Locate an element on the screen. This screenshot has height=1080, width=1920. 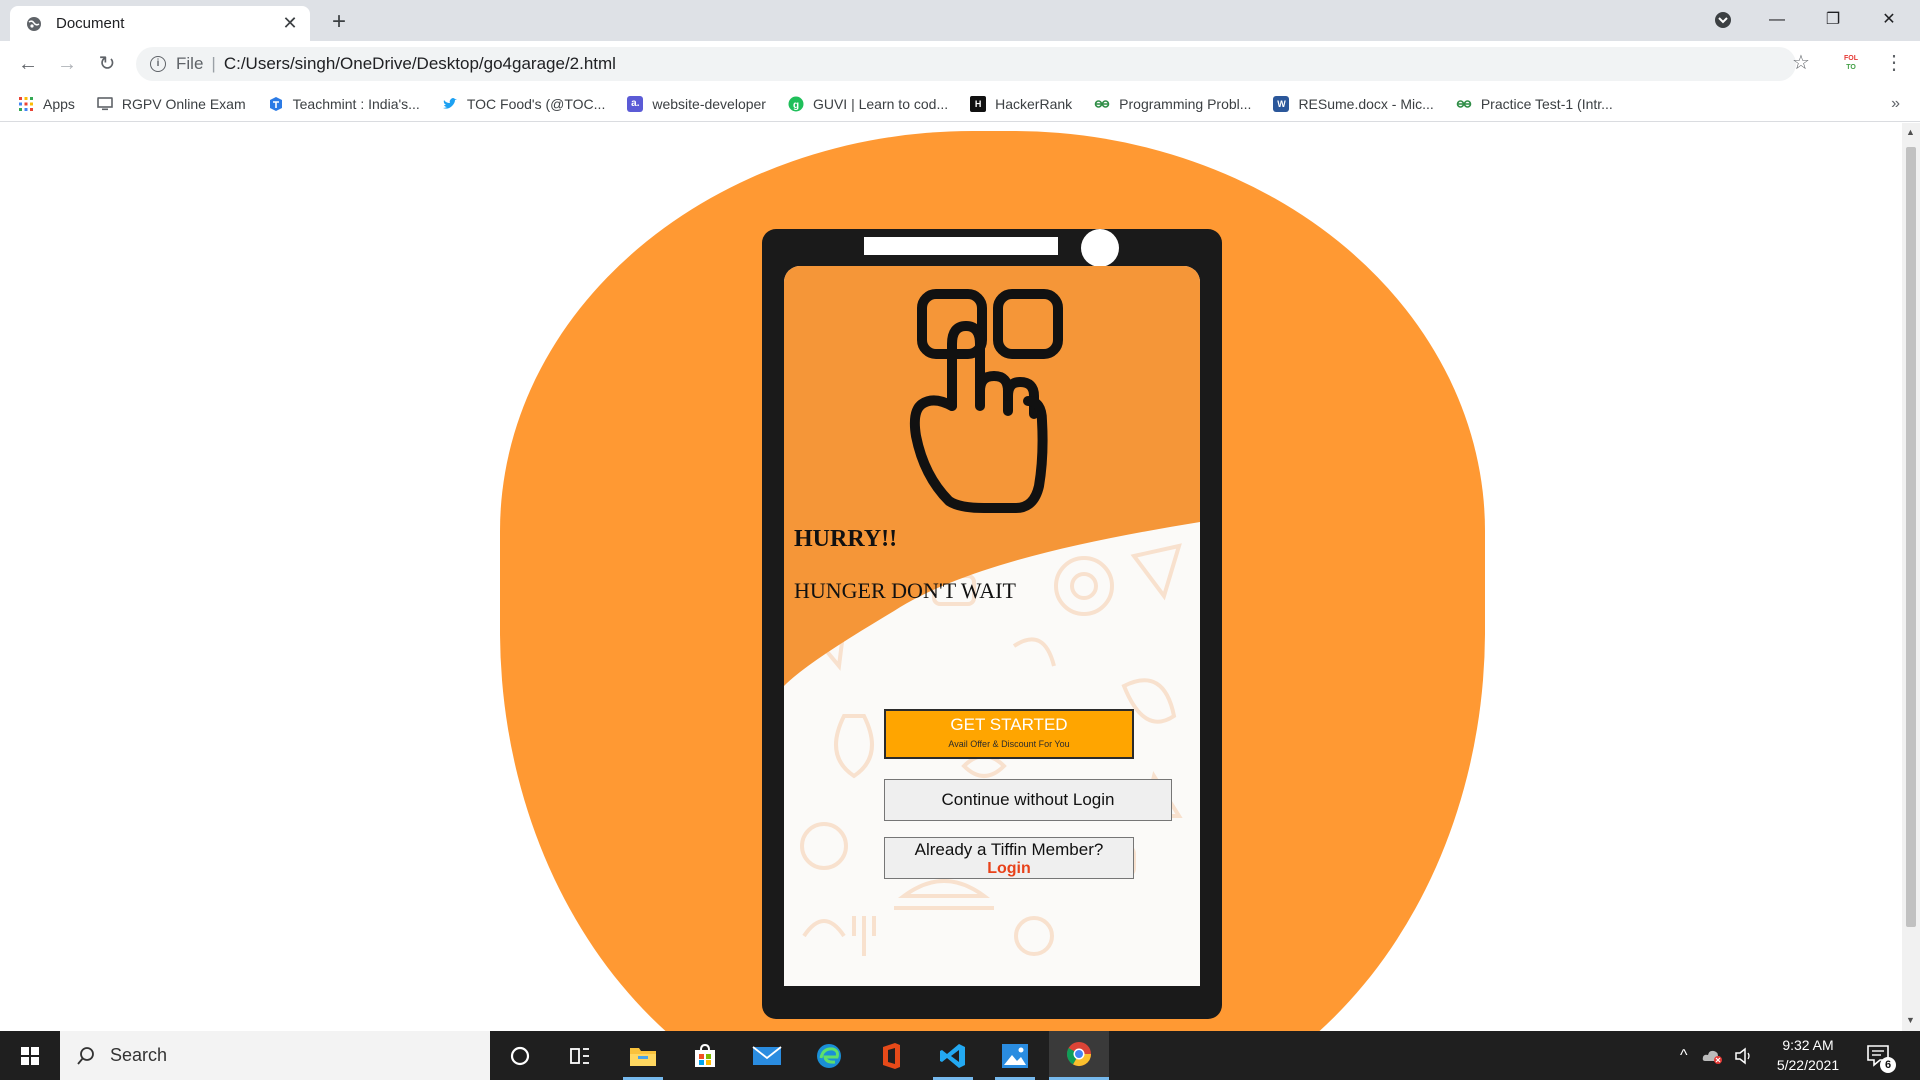
word-icon: W is located at coordinates (1281, 104).